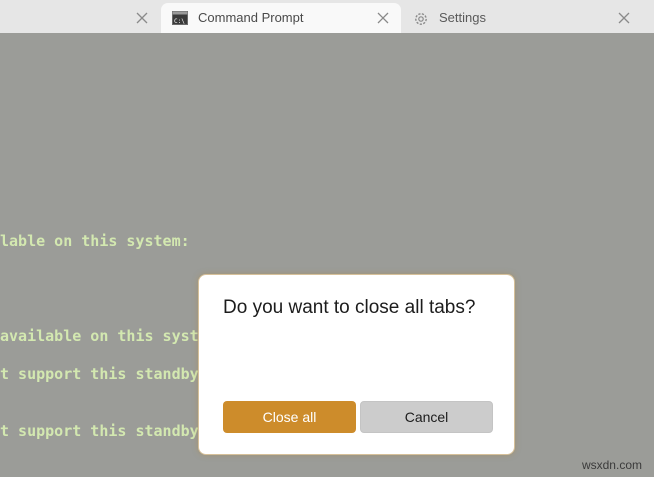 The image size is (654, 477). I want to click on command-prompt-icon: C:\, so click(180, 18).